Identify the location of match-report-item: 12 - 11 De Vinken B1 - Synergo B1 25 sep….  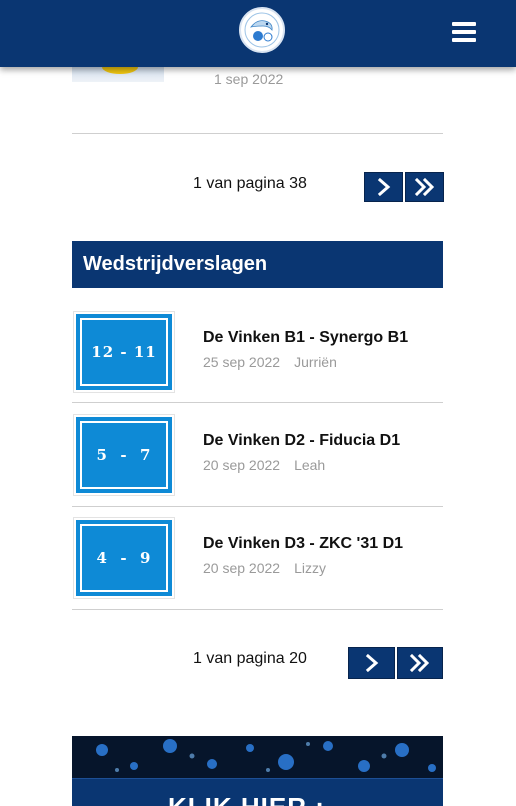
(257, 356).